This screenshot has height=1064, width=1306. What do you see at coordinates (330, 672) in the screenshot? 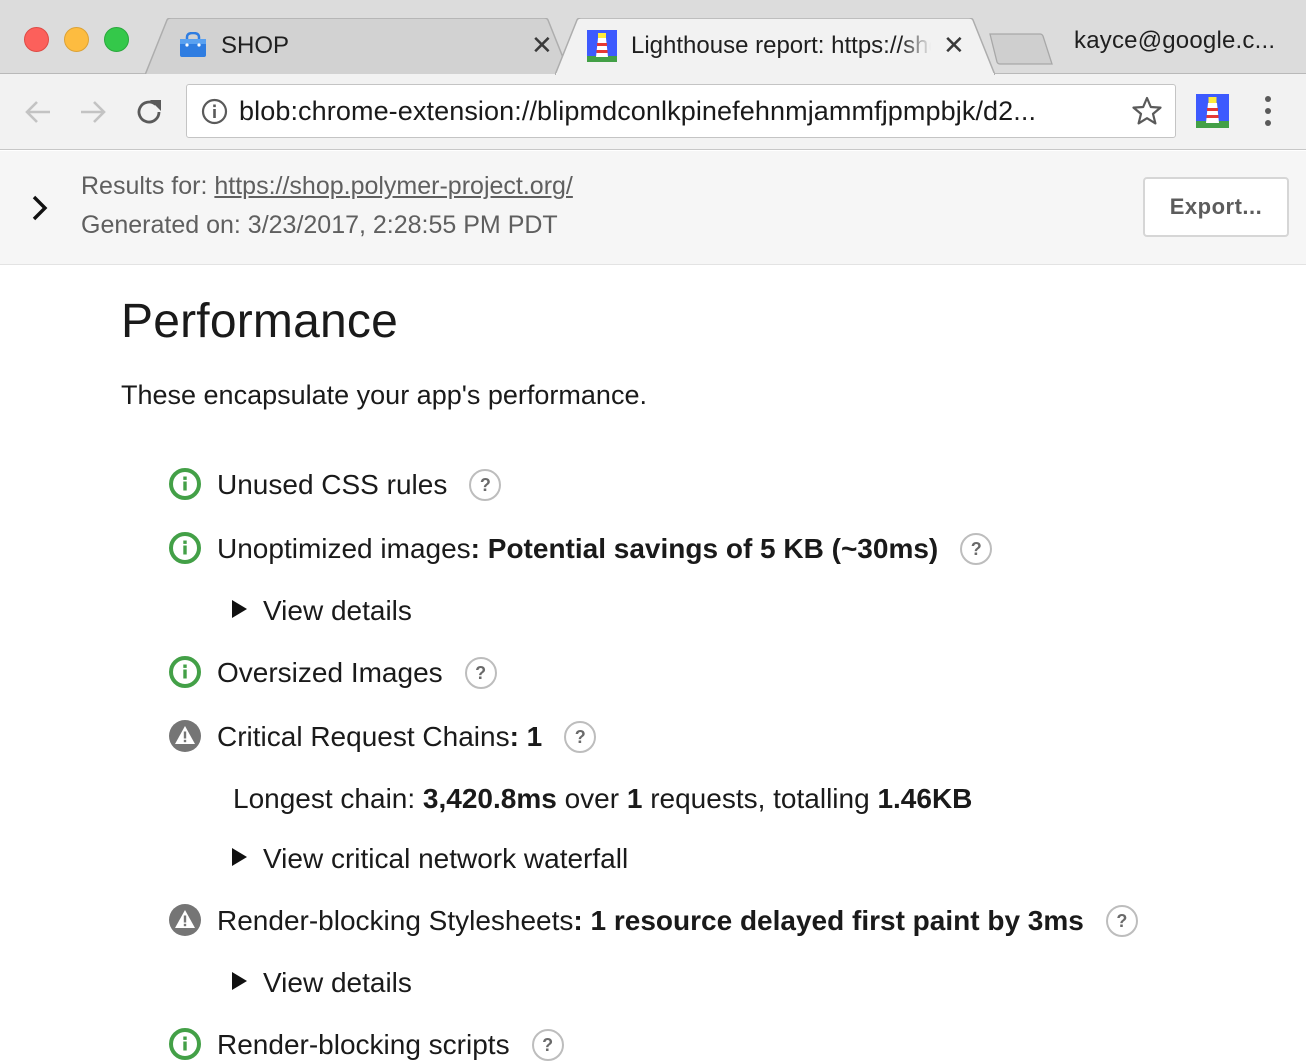
I see `audit-label: Oversized Images` at bounding box center [330, 672].